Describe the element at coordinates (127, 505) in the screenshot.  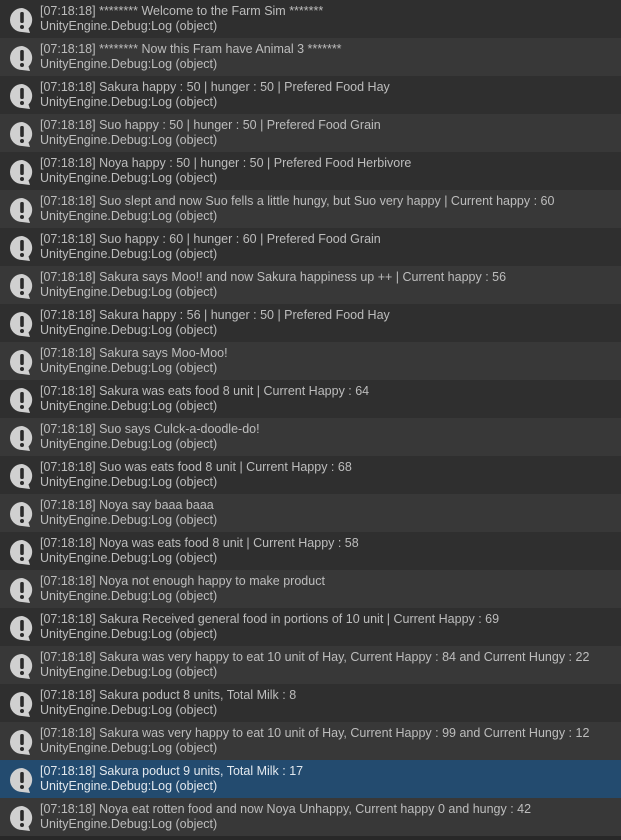
I see `log-message: [07:18:18] Noya say baaa baaa` at that location.